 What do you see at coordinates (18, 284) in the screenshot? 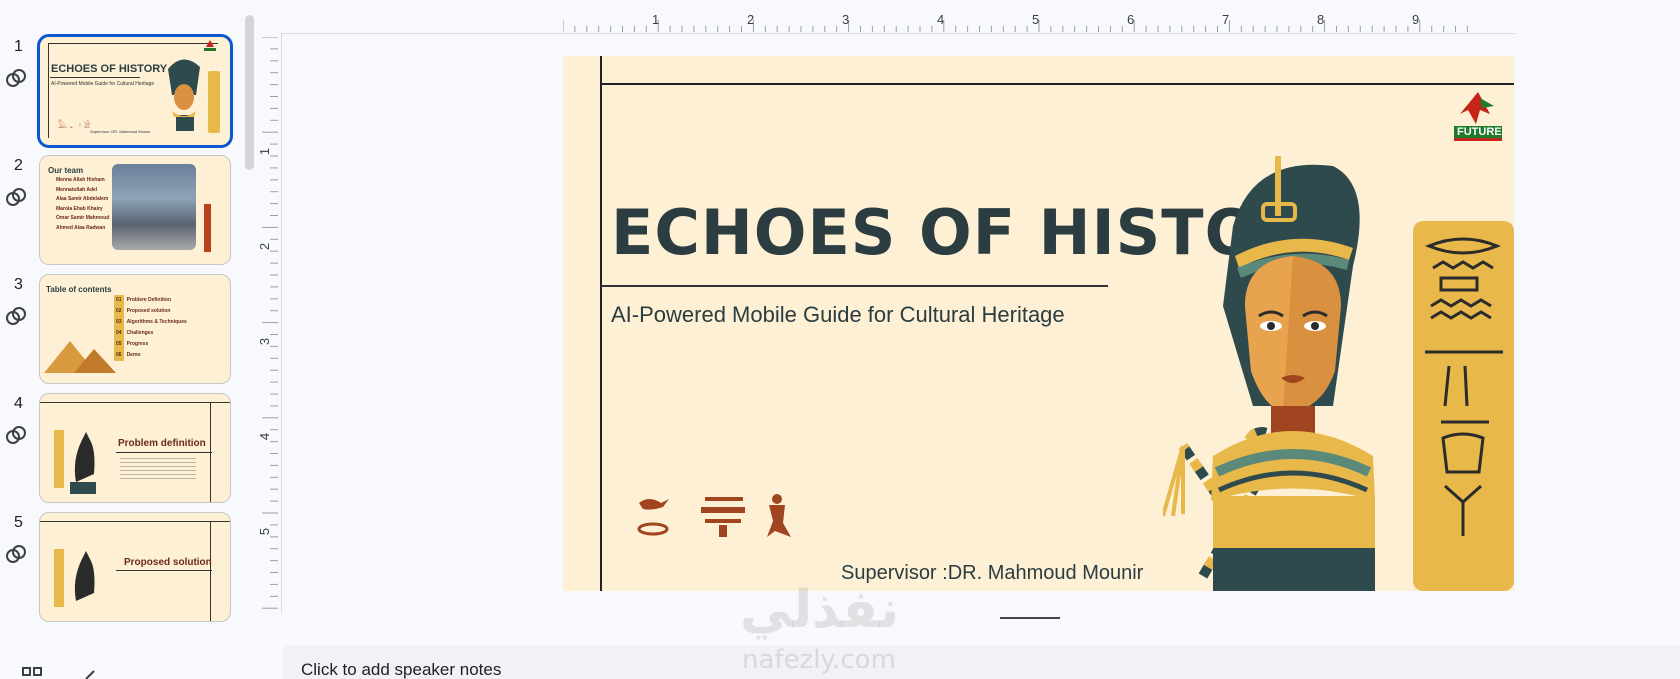
I see `slide-number: 3` at bounding box center [18, 284].